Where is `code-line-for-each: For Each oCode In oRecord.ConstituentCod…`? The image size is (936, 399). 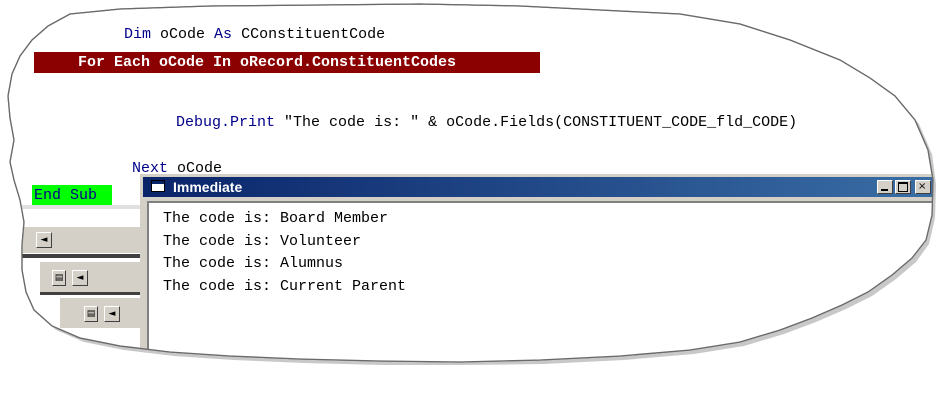
code-line-for-each: For Each oCode In oRecord.ConstituentCod… is located at coordinates (267, 63).